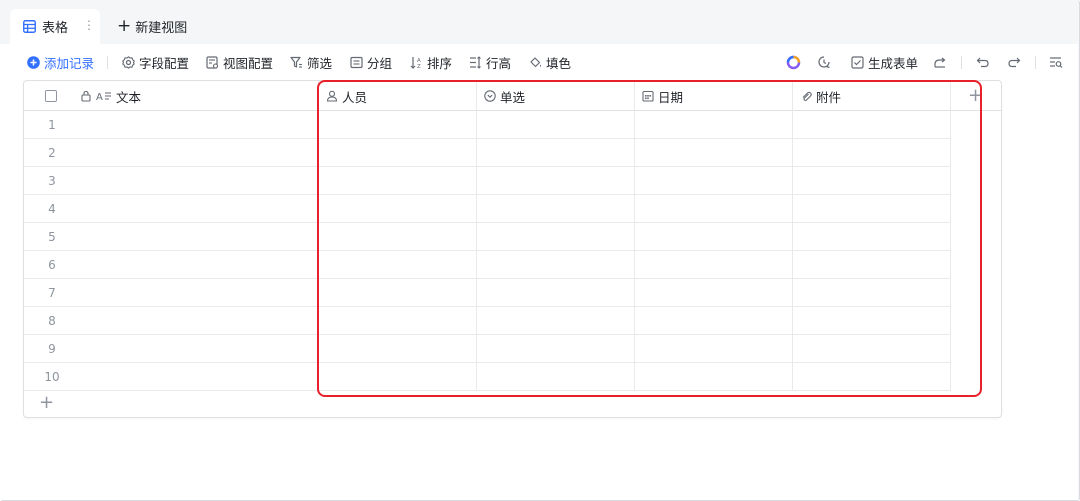  I want to click on text-icon: A, so click(104, 96).